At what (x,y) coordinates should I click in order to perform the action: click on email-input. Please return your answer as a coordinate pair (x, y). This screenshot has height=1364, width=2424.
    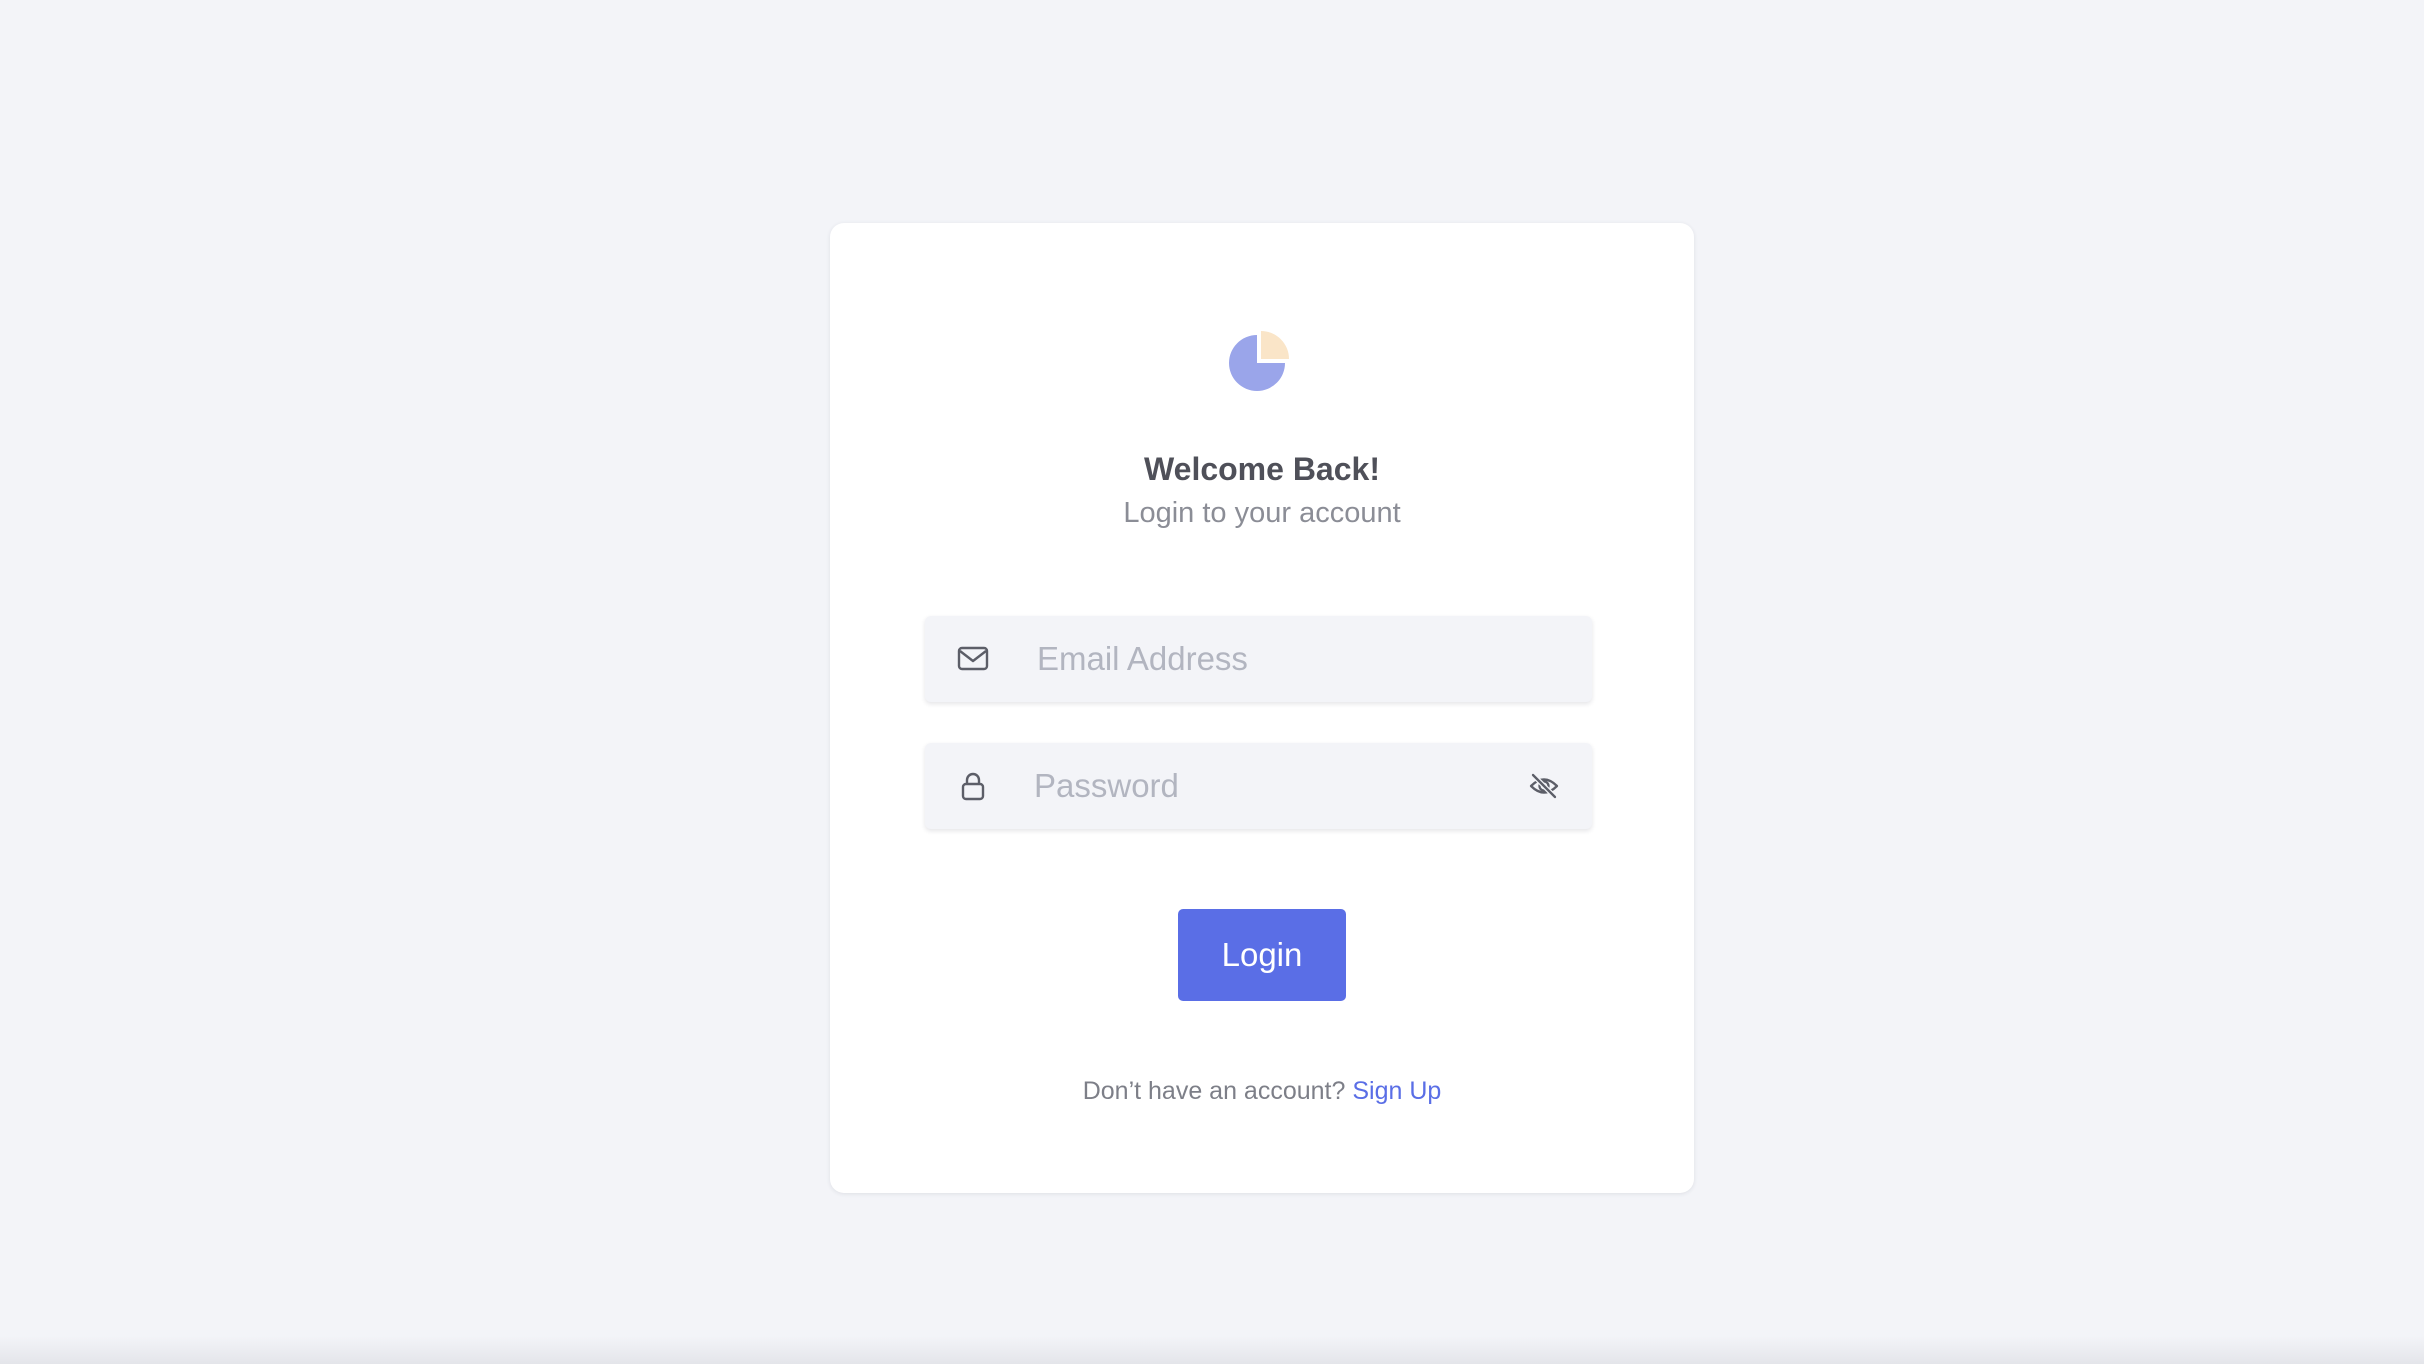
    Looking at the image, I should click on (1272, 659).